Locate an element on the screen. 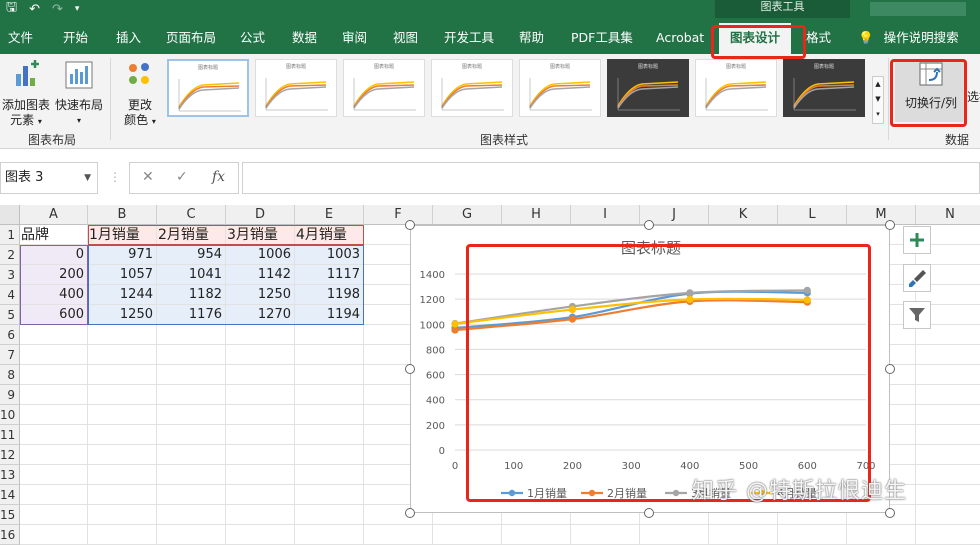 The image size is (980, 545). account-area is located at coordinates (918, 9).